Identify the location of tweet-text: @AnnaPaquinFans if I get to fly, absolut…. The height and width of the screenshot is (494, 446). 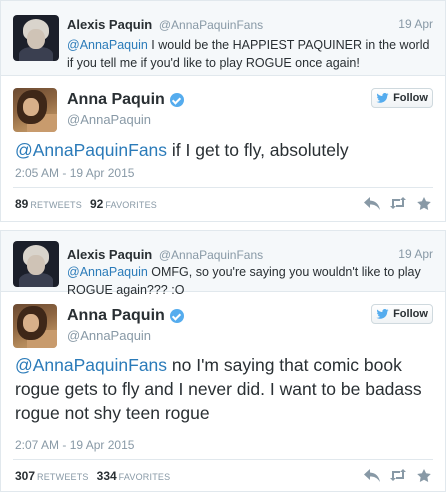
(225, 150).